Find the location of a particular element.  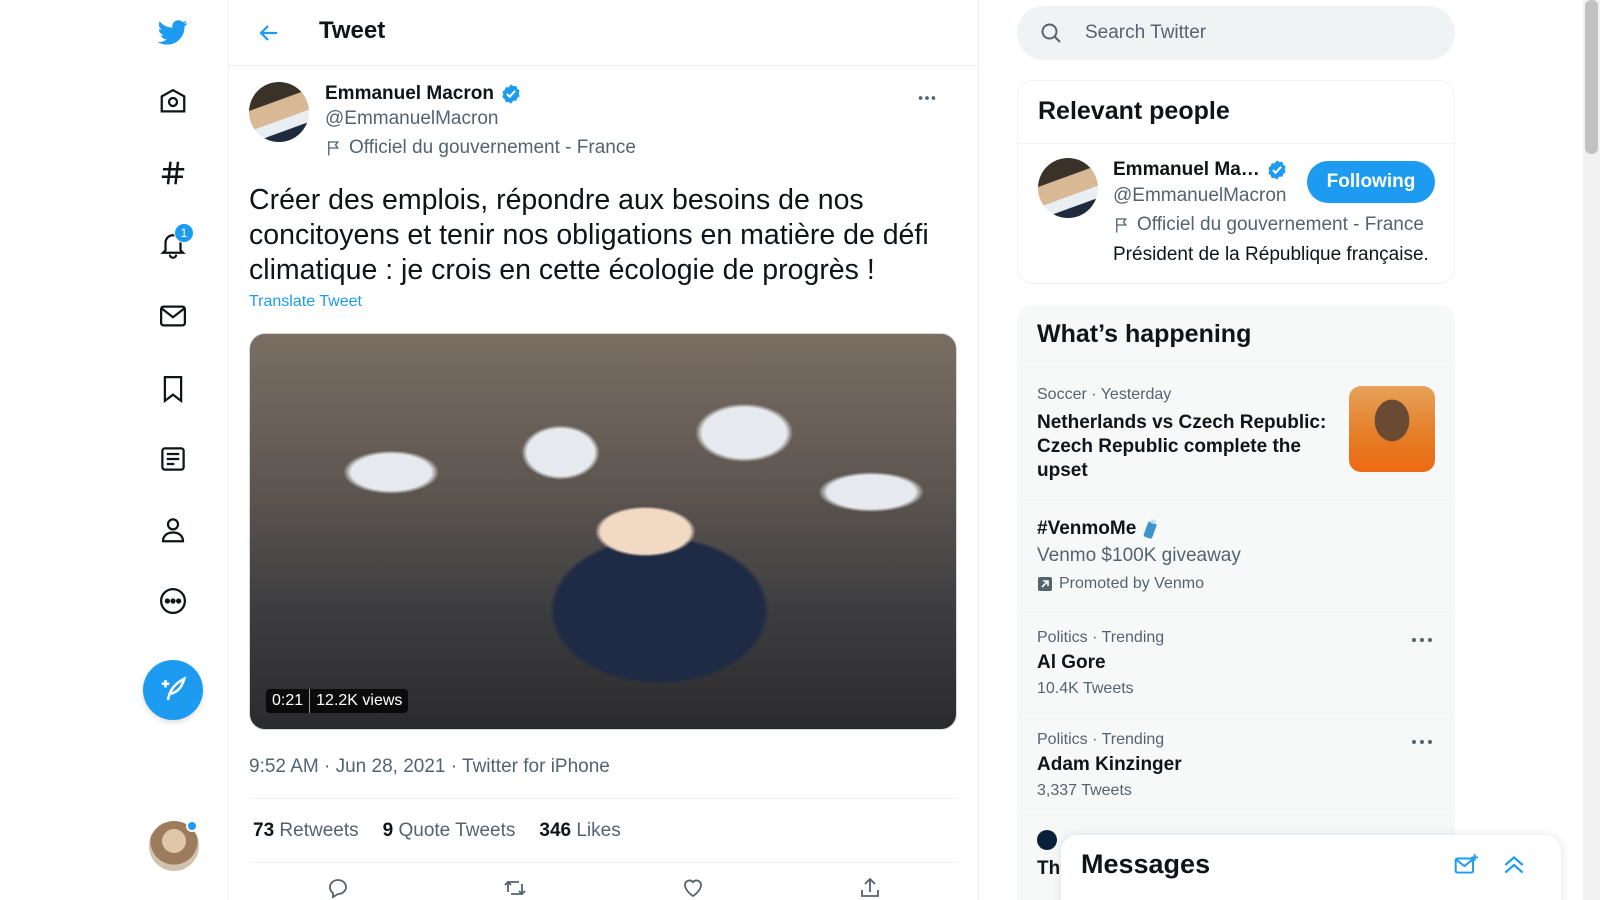

scrollbar-thumb is located at coordinates (1591, 77).